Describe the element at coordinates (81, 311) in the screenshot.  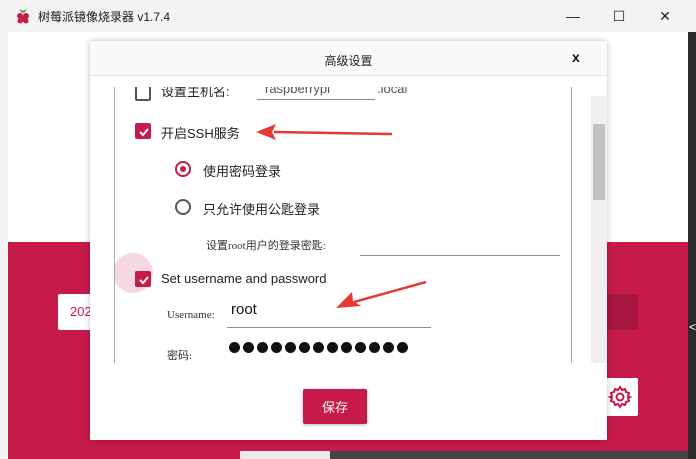
I see `os-select-text: 202` at that location.